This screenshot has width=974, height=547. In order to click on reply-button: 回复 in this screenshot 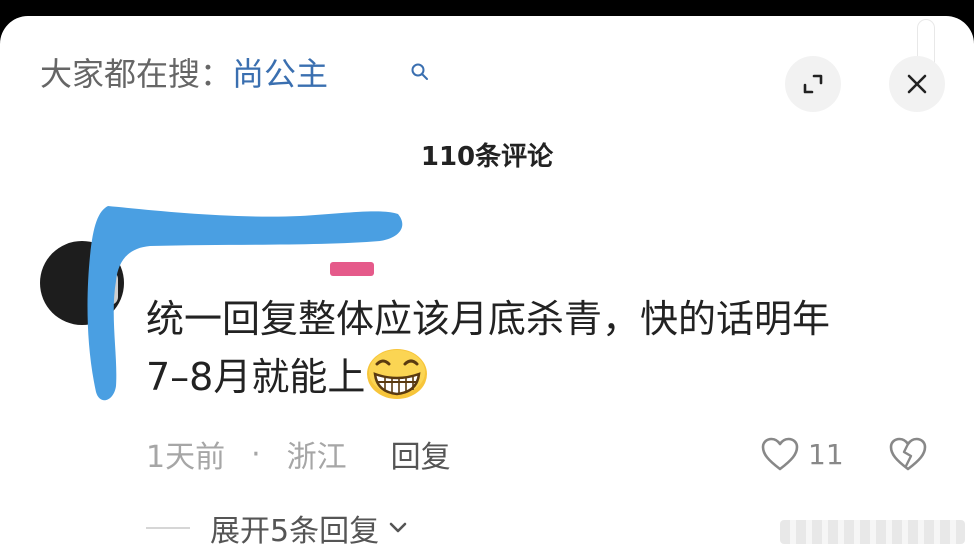, I will do `click(421, 454)`.